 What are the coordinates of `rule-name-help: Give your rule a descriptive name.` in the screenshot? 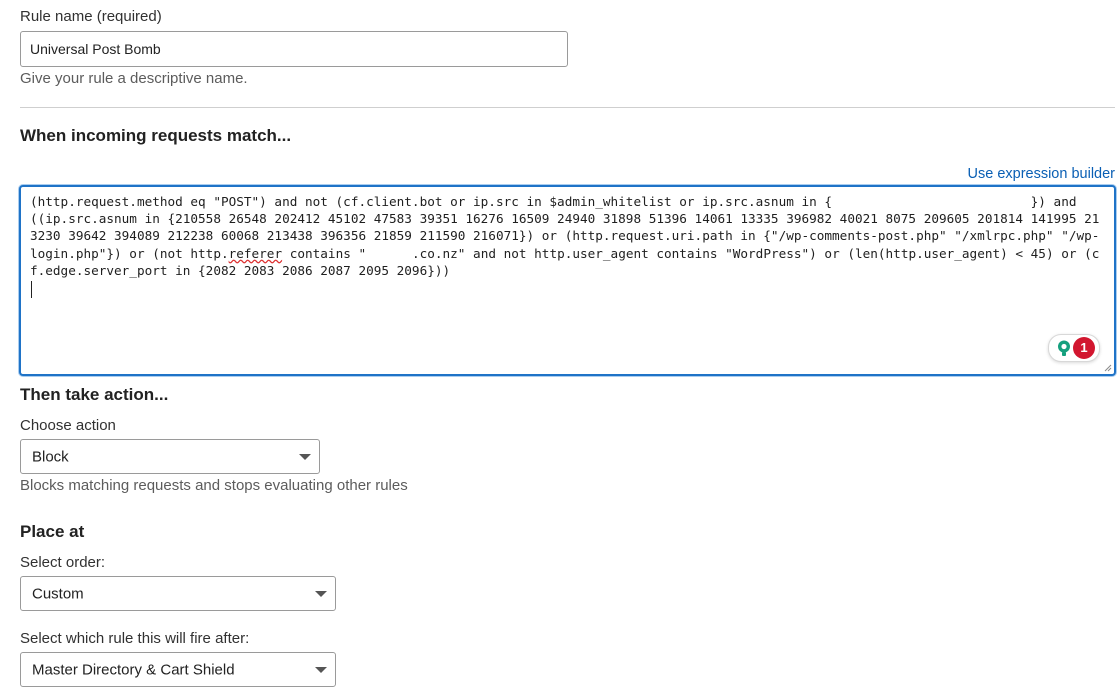 It's located at (134, 78).